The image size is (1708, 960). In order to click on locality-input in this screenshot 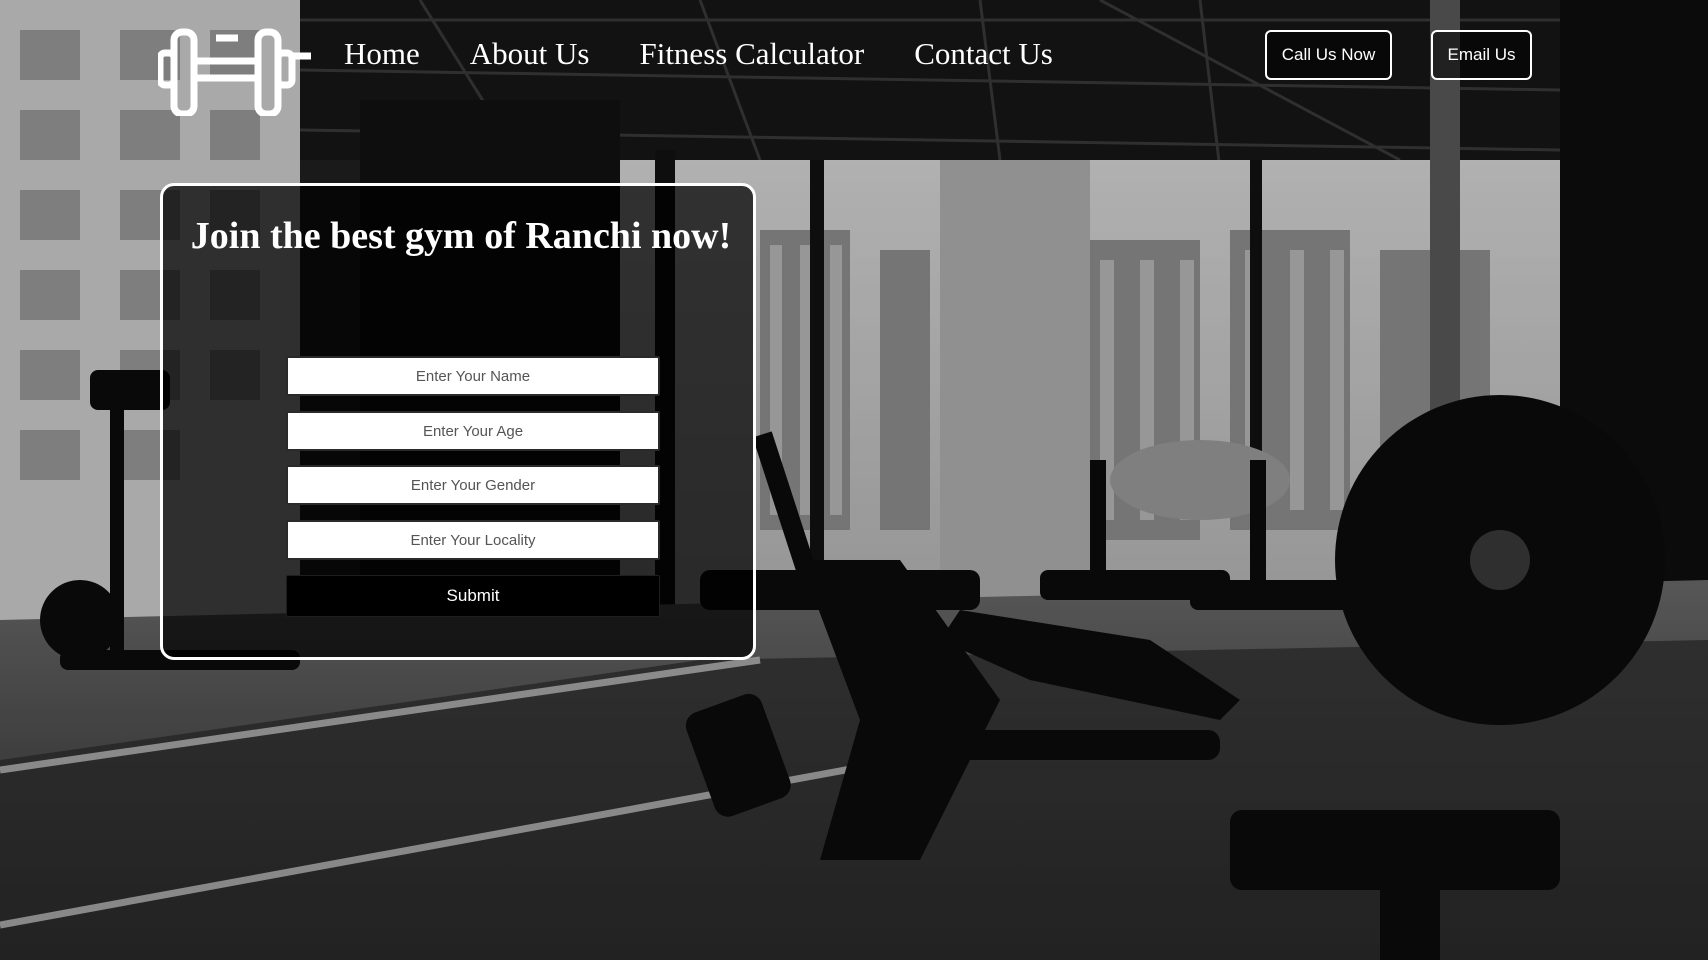, I will do `click(473, 540)`.